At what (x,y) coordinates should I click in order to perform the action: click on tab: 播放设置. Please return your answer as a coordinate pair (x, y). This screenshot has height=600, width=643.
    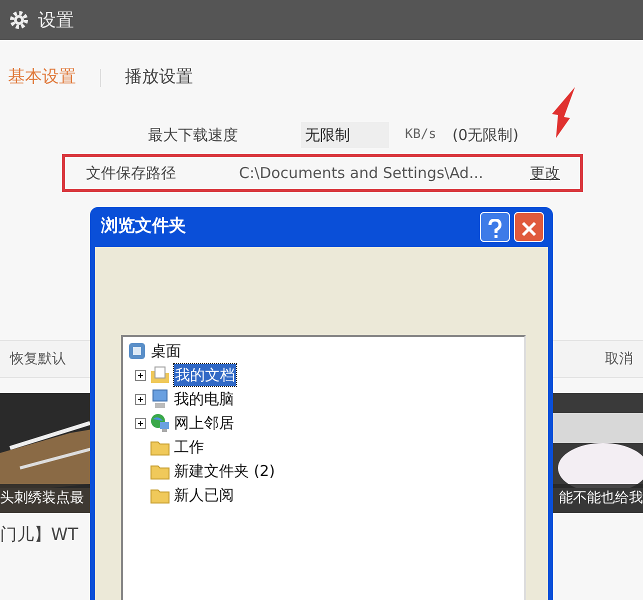
    Looking at the image, I should click on (159, 78).